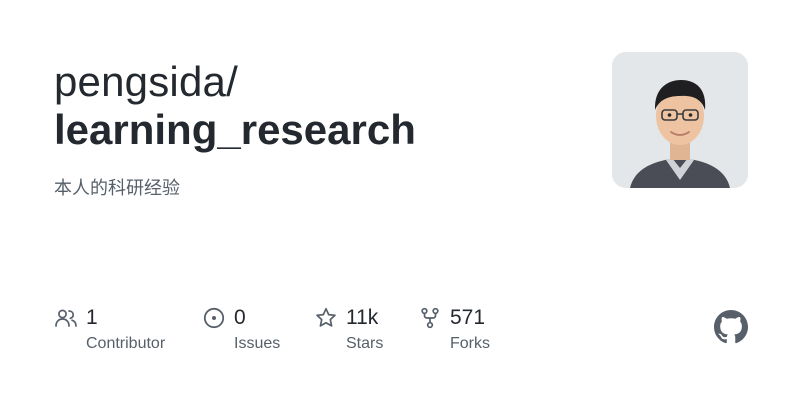 This screenshot has width=800, height=400. What do you see at coordinates (468, 317) in the screenshot?
I see `forks-count: 571` at bounding box center [468, 317].